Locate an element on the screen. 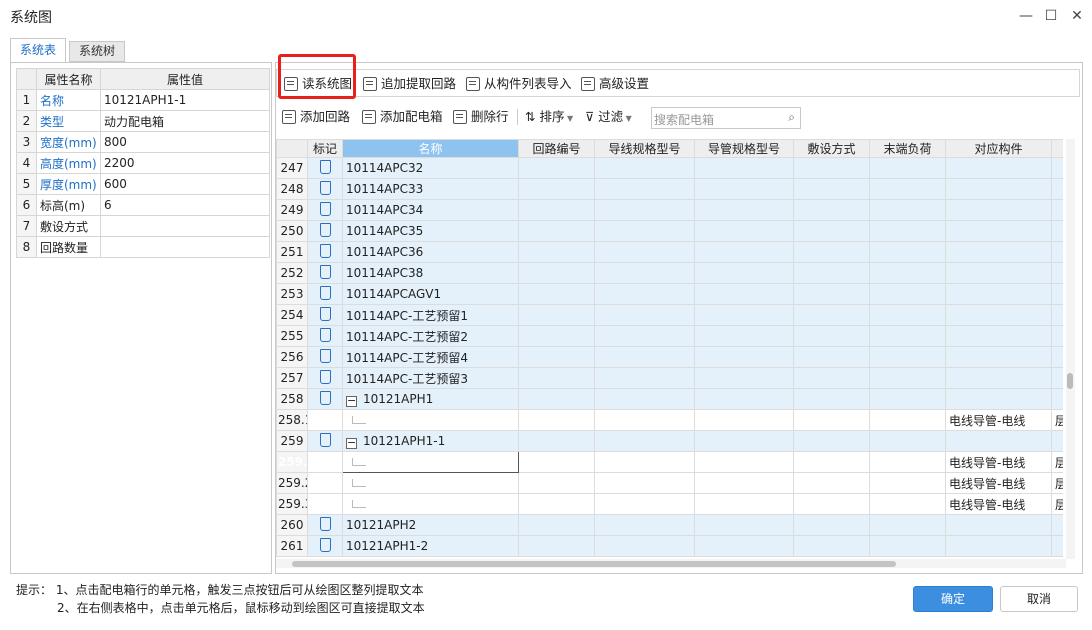 The height and width of the screenshot is (630, 1092). name-cell: 10114APC-工艺预留4 is located at coordinates (430, 357).